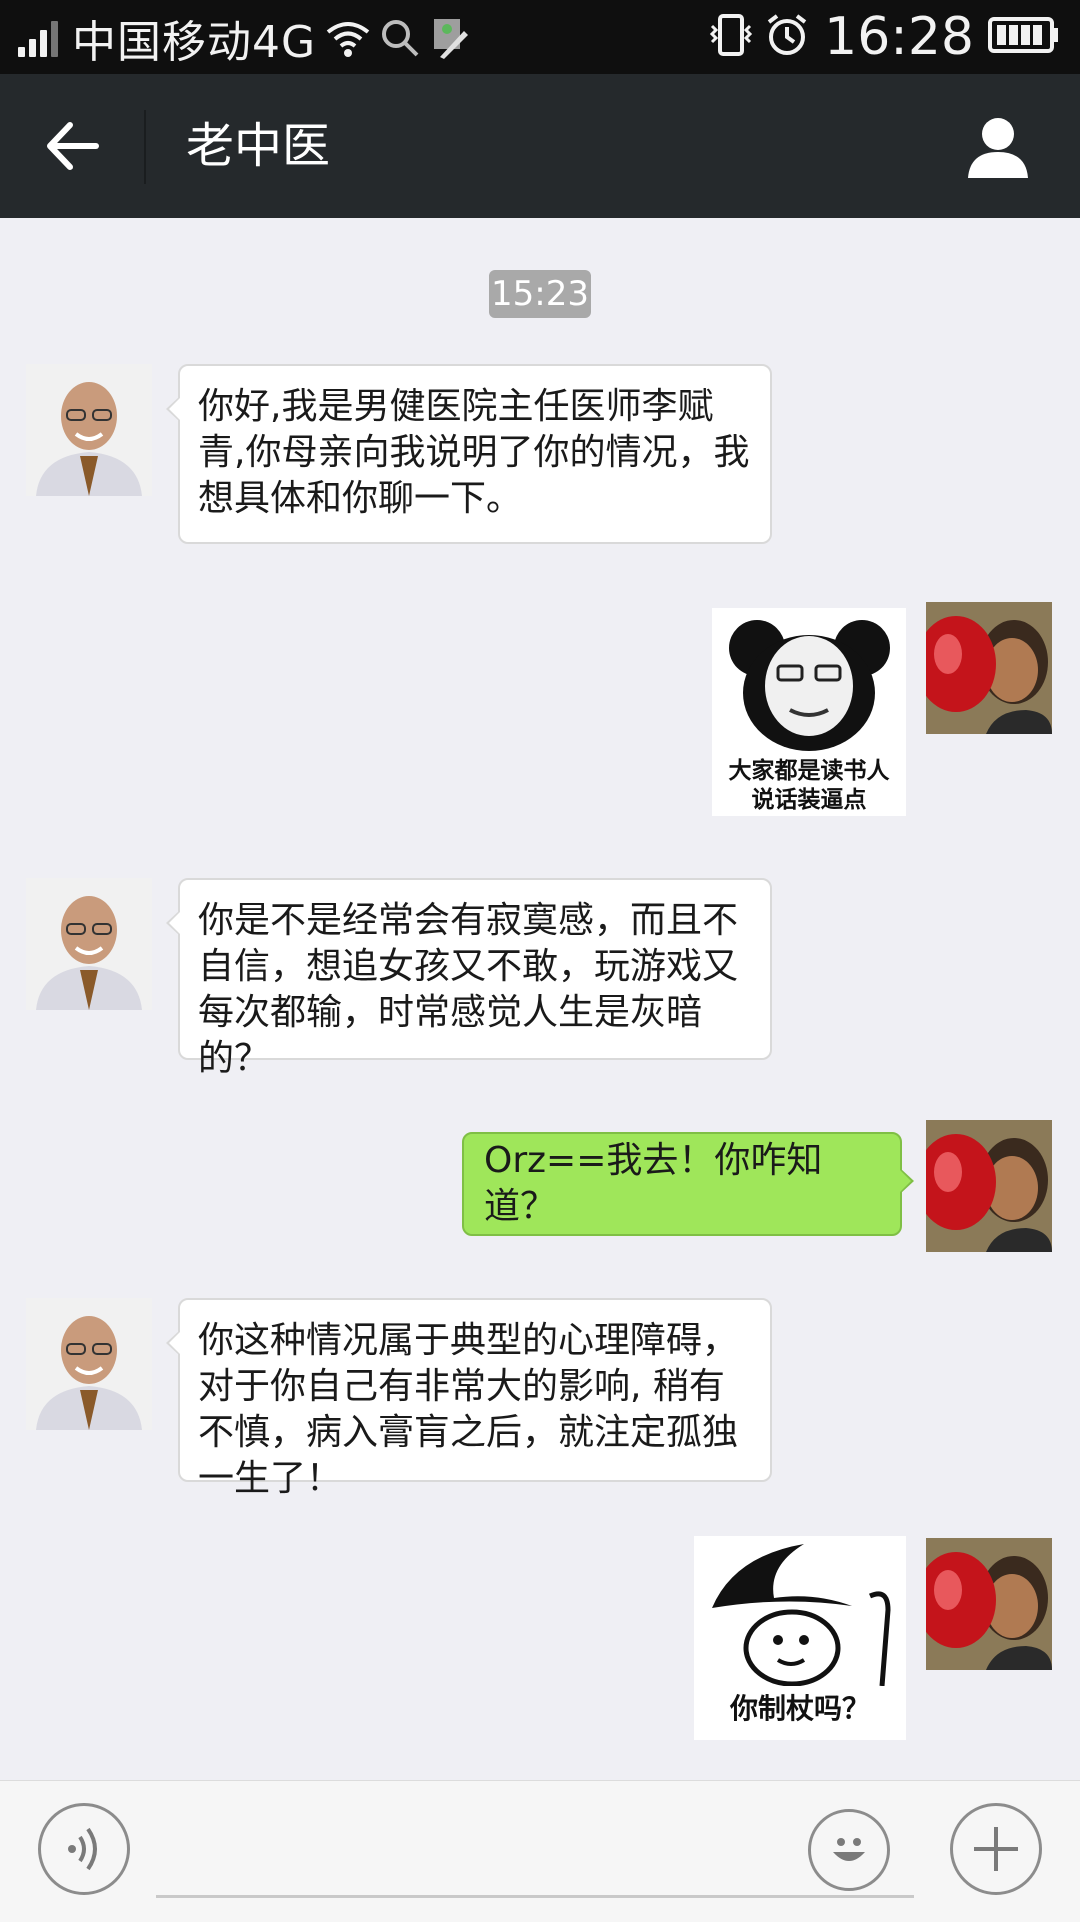  What do you see at coordinates (799, 1708) in the screenshot?
I see `sticker-caption: 你制杖吗？` at bounding box center [799, 1708].